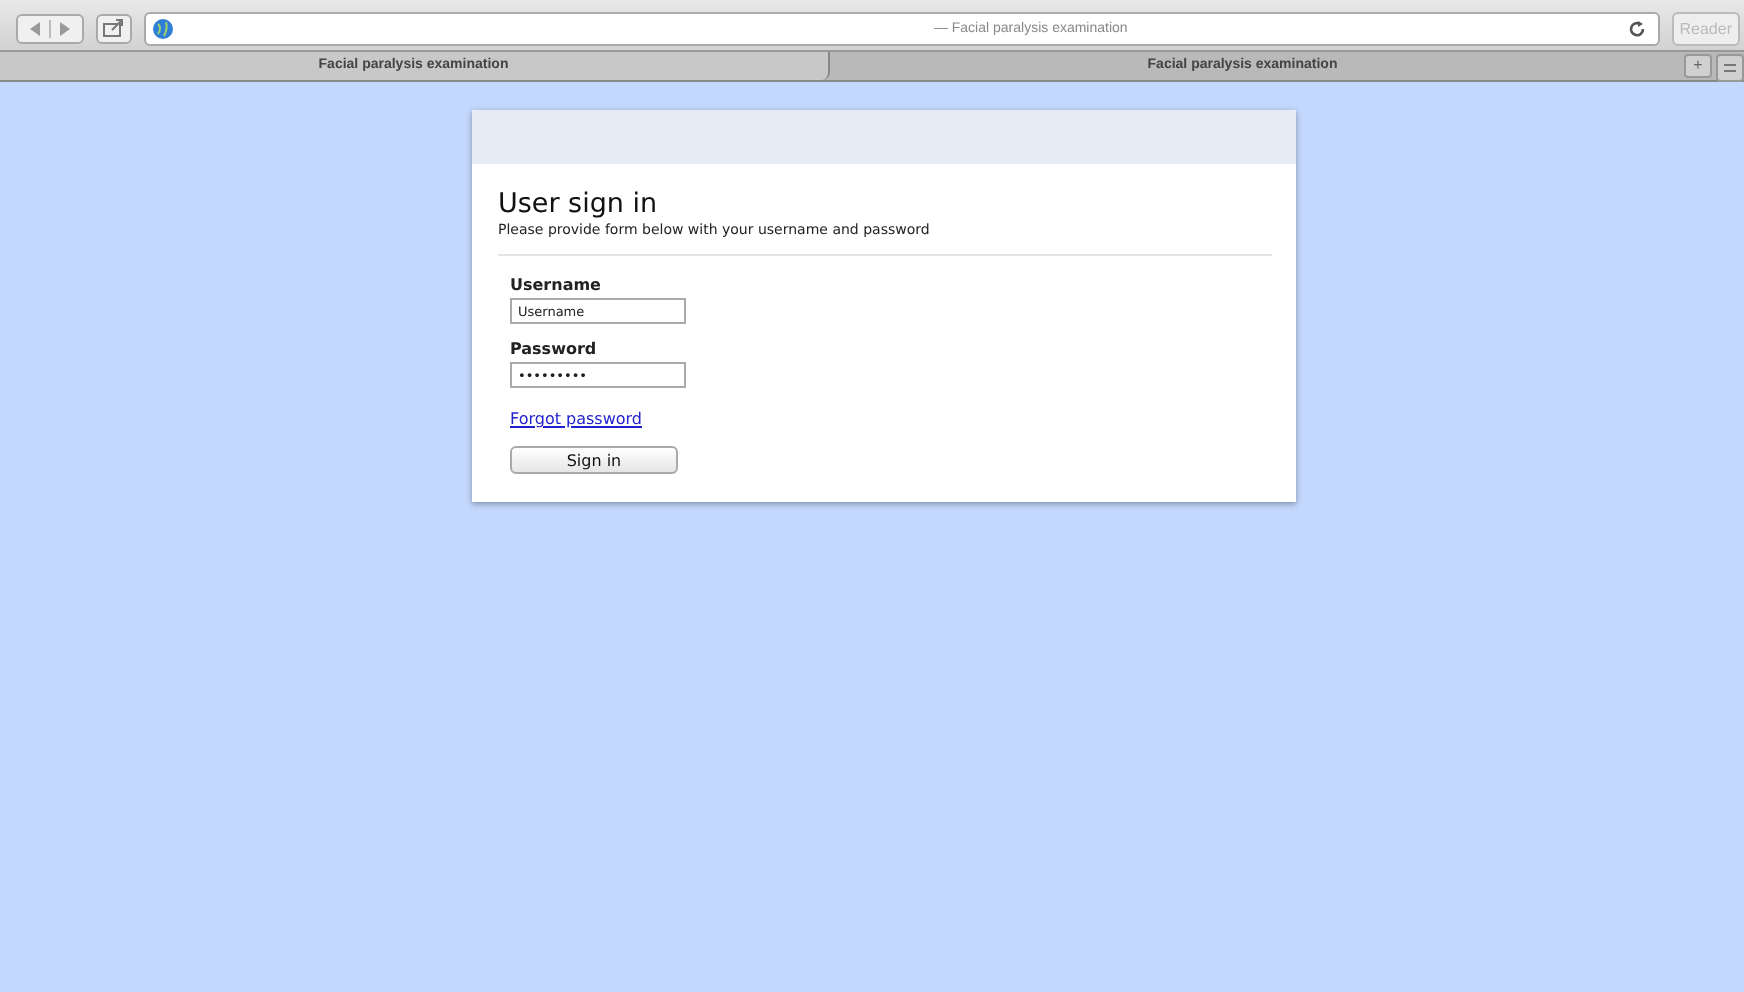 The height and width of the screenshot is (992, 1744). I want to click on share-icon, so click(114, 28).